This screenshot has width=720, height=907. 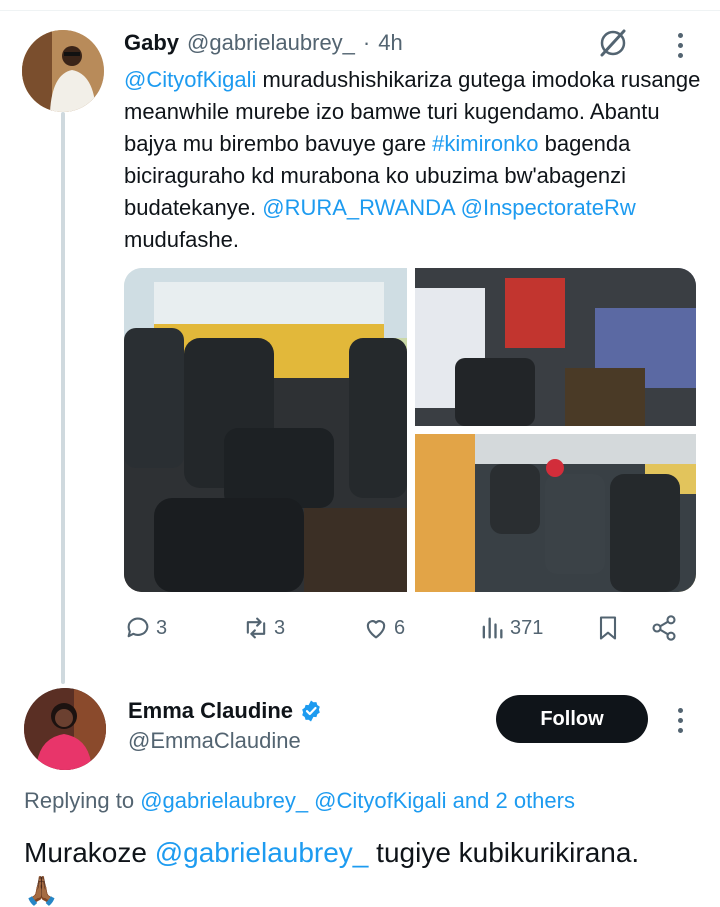 What do you see at coordinates (63, 398) in the screenshot?
I see `thread-line` at bounding box center [63, 398].